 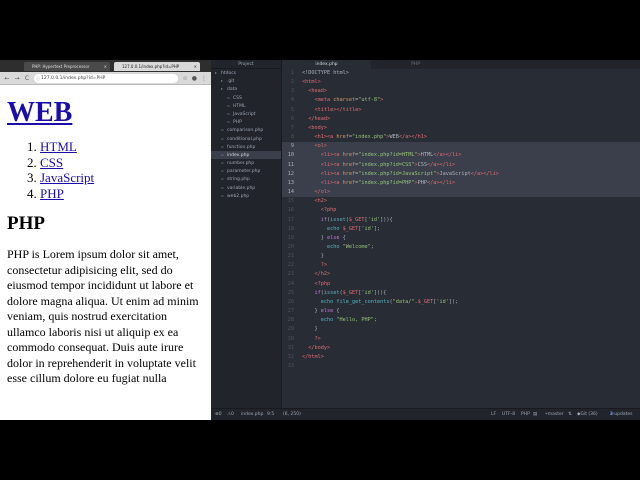 What do you see at coordinates (461, 366) in the screenshot?
I see `code-line: 33` at bounding box center [461, 366].